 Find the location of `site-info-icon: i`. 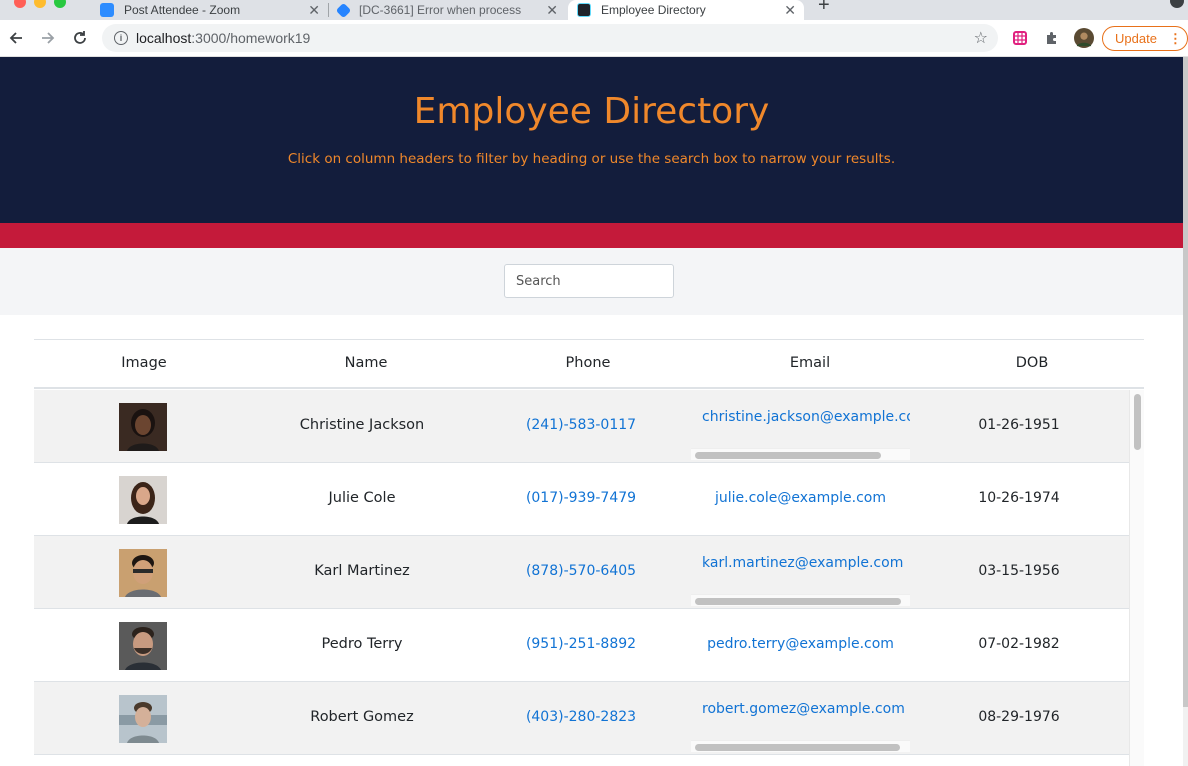

site-info-icon: i is located at coordinates (121, 38).